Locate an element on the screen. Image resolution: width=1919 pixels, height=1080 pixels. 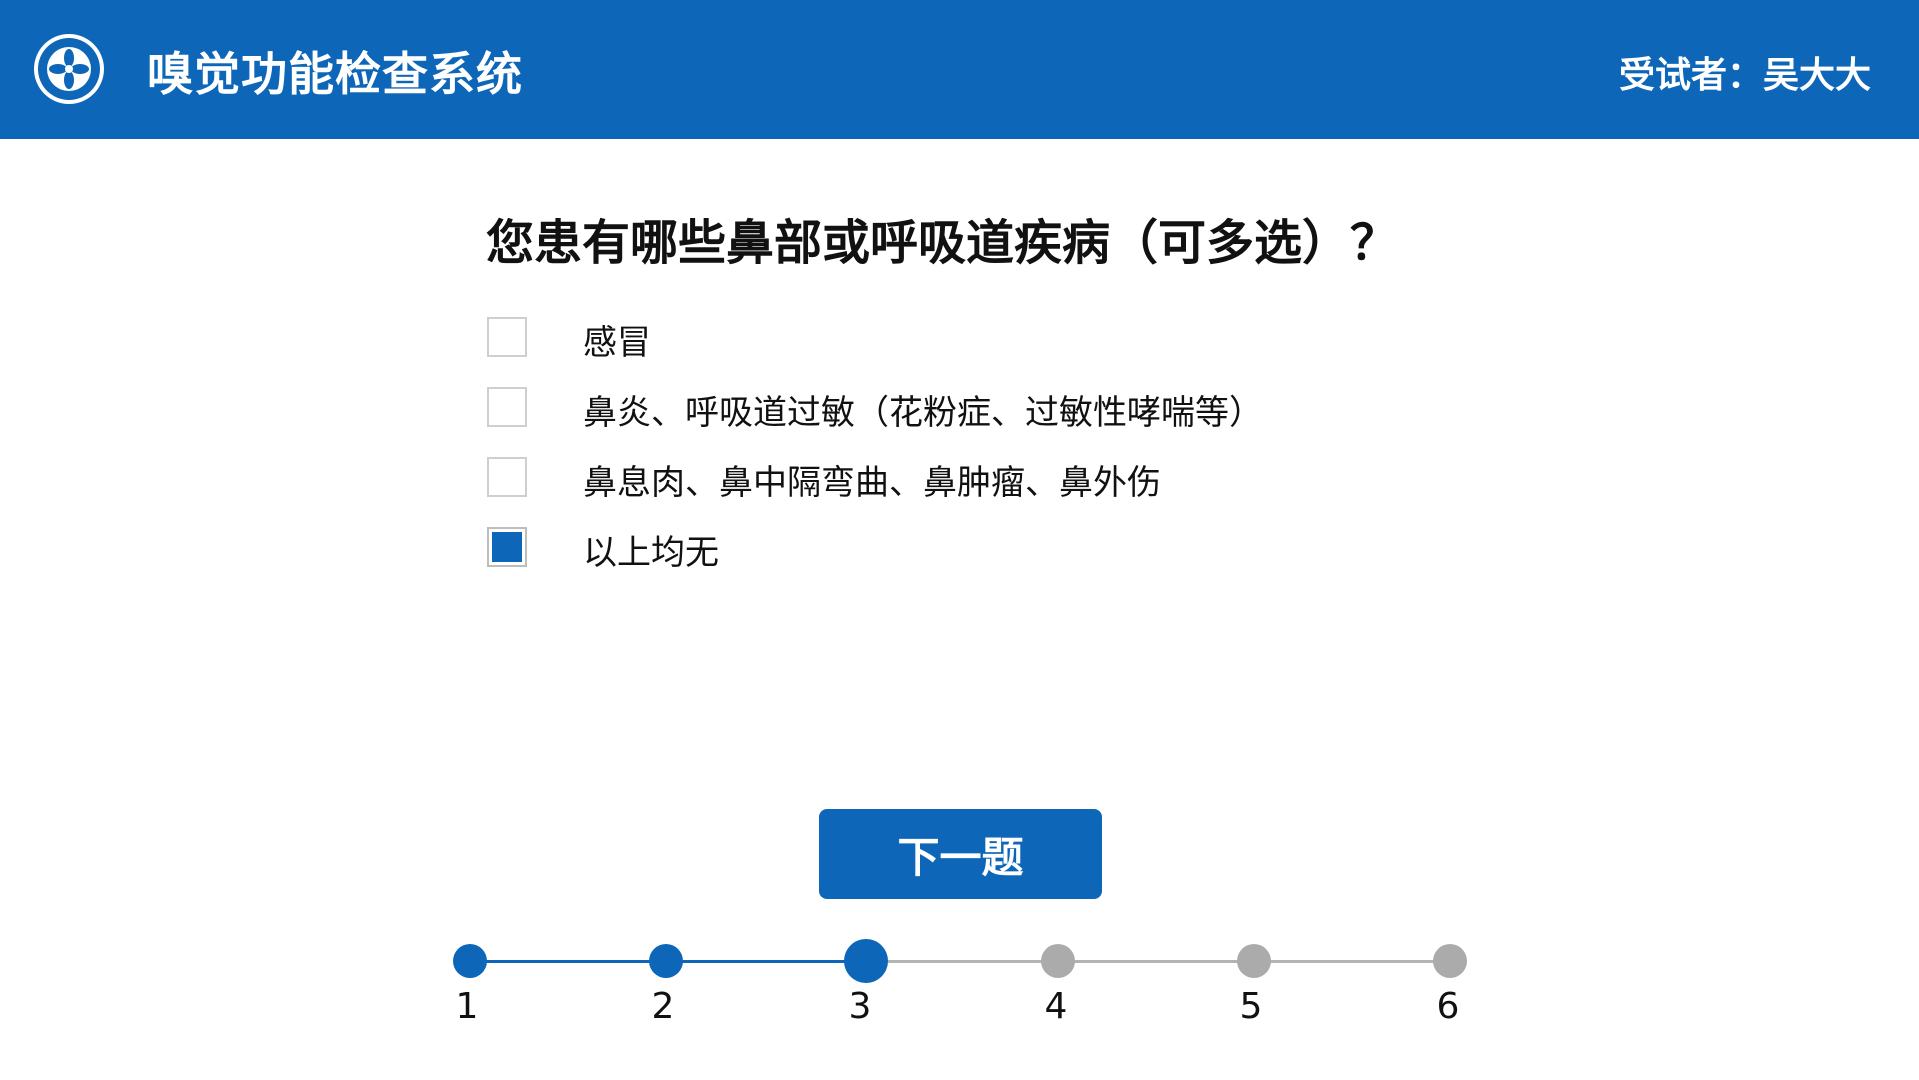
academy-logo is located at coordinates (69, 69).